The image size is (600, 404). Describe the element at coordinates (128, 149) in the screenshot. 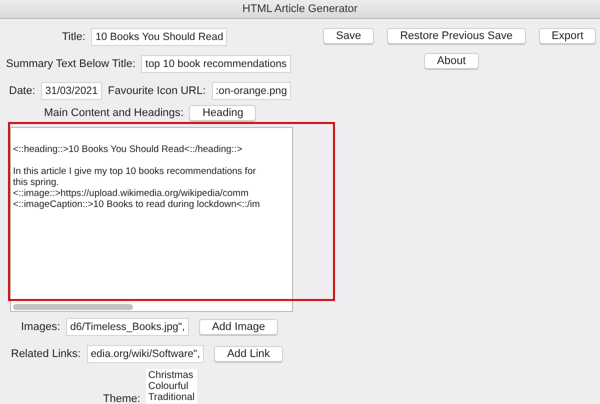

I see `text-line: <::heading::>10 Books You Should Read<::/heading::>` at that location.